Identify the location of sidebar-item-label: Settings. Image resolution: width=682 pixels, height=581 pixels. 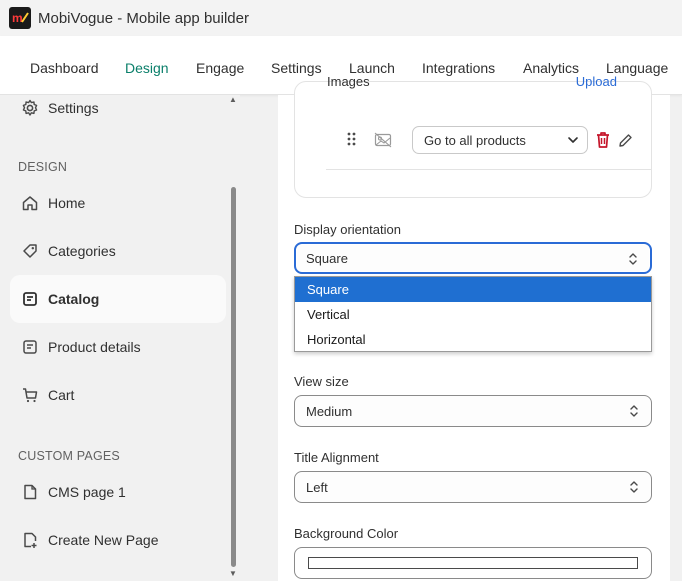
(73, 108).